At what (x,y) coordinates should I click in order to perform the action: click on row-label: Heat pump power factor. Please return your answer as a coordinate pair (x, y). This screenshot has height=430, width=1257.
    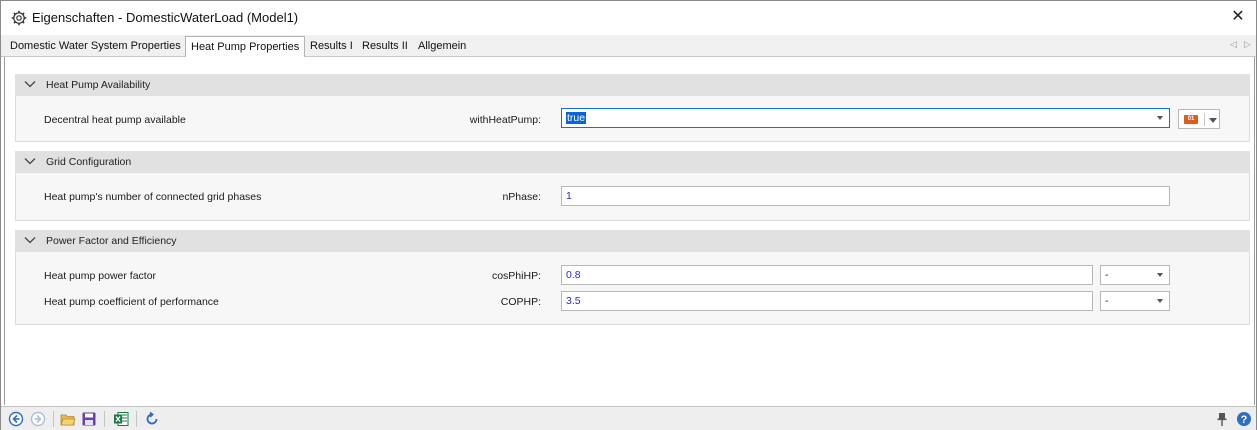
    Looking at the image, I should click on (100, 276).